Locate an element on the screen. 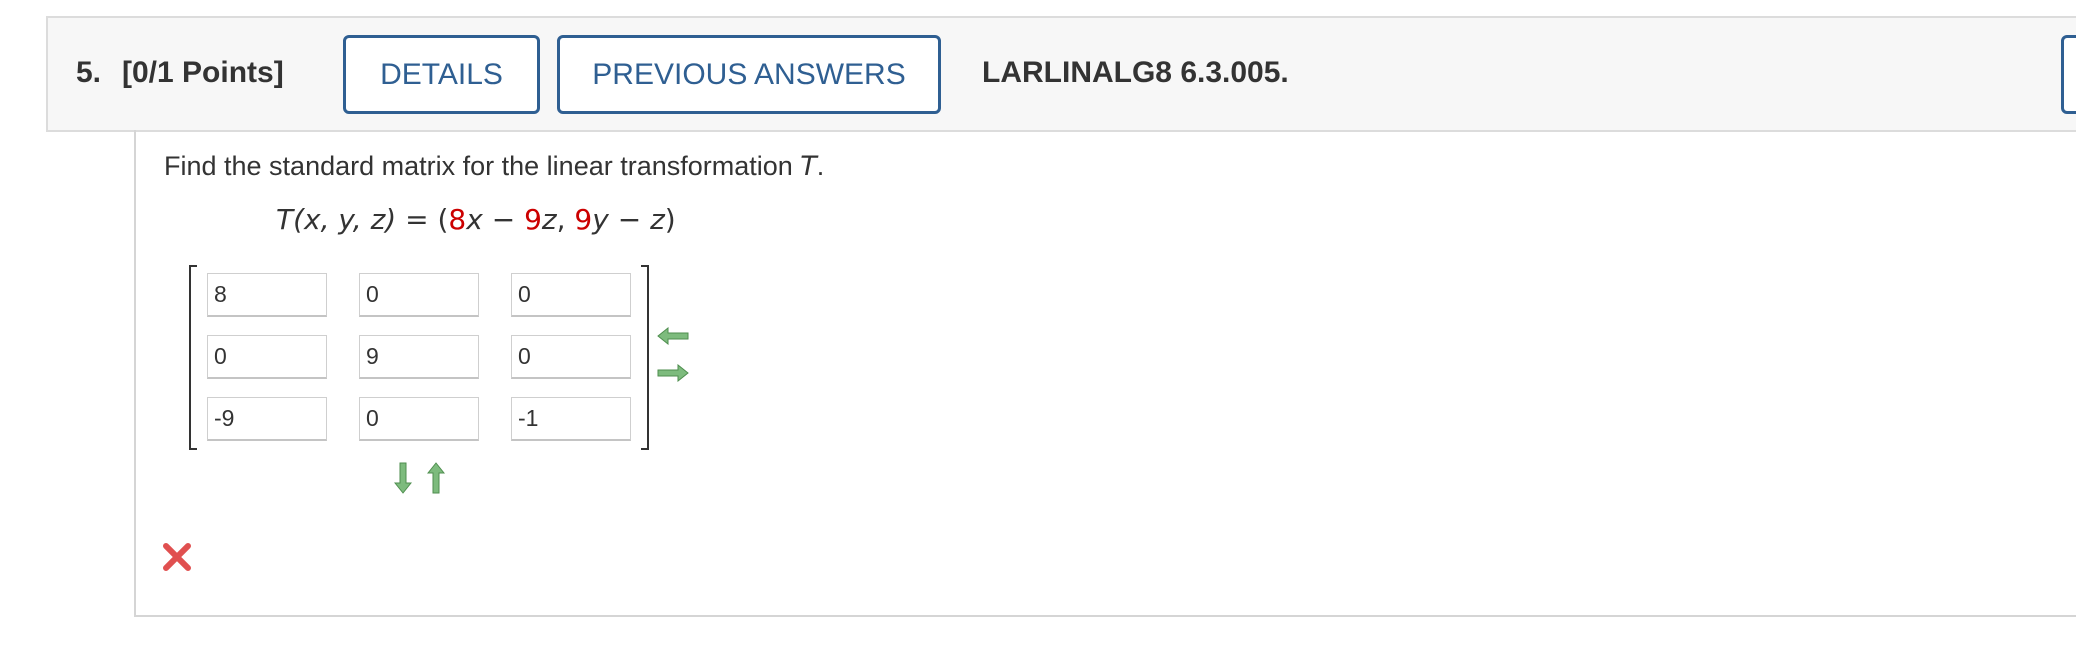 This screenshot has height=654, width=2076. matrix-left-bracket is located at coordinates (193, 357).